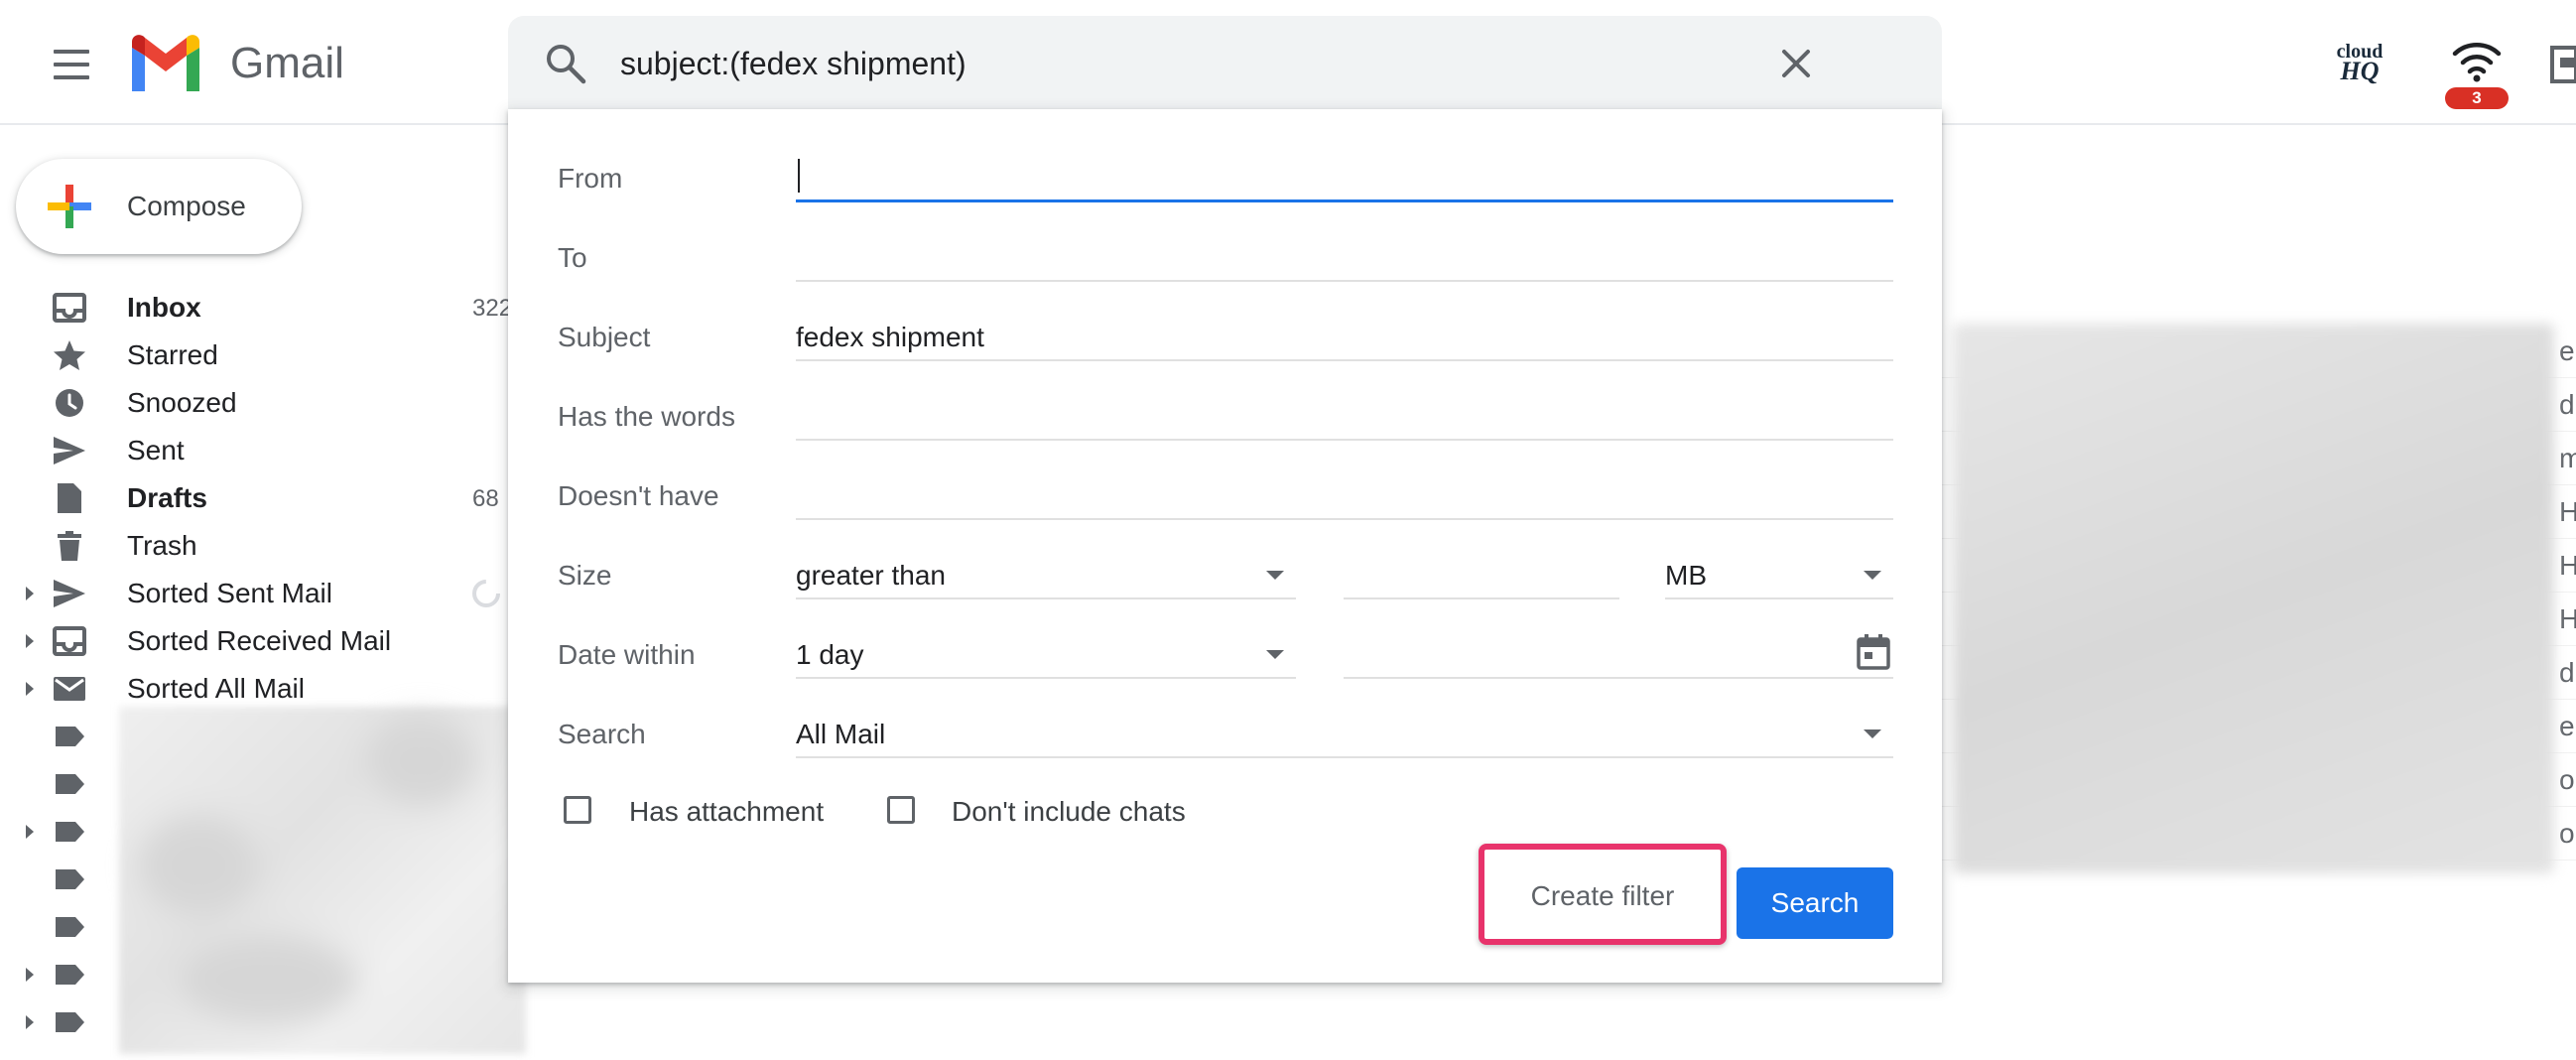  Describe the element at coordinates (256, 593) in the screenshot. I see `sidebar-item-sorted-sent-mail: Sorted Sent Mail` at that location.